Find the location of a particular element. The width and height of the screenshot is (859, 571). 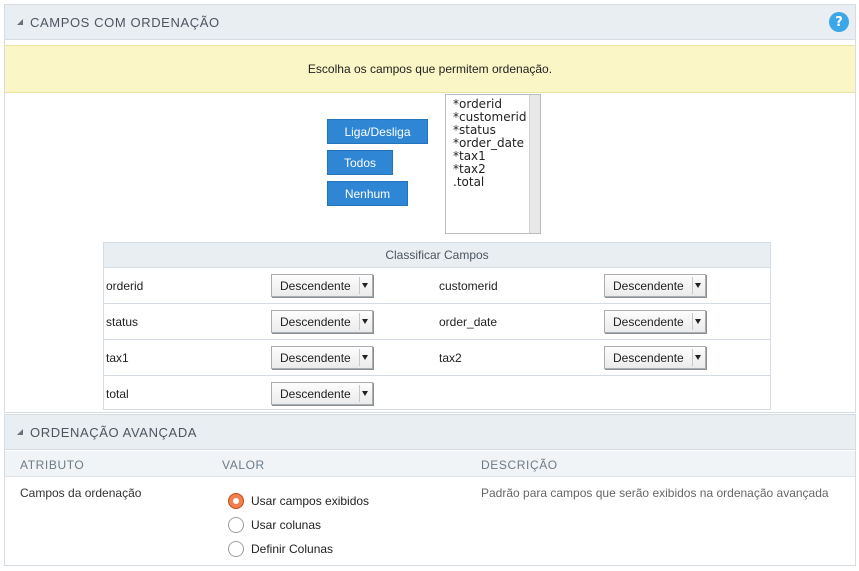

sort-table-title: Classificar Campos is located at coordinates (437, 255).